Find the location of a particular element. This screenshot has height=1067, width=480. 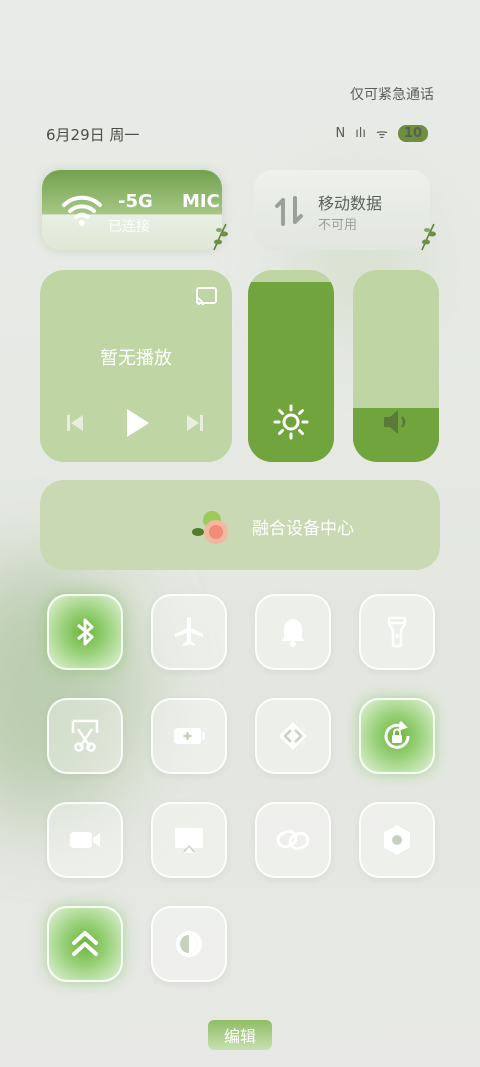

bluetooth-icon is located at coordinates (85, 632).